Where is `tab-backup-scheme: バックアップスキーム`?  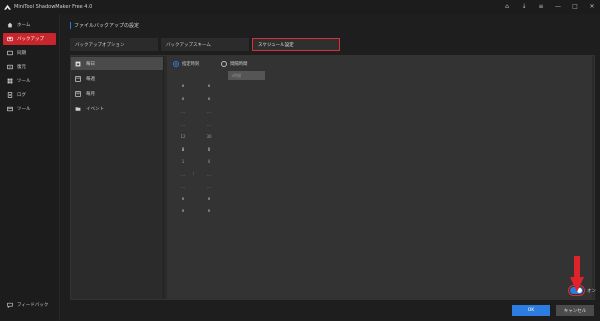 tab-backup-scheme: バックアップスキーム is located at coordinates (205, 44).